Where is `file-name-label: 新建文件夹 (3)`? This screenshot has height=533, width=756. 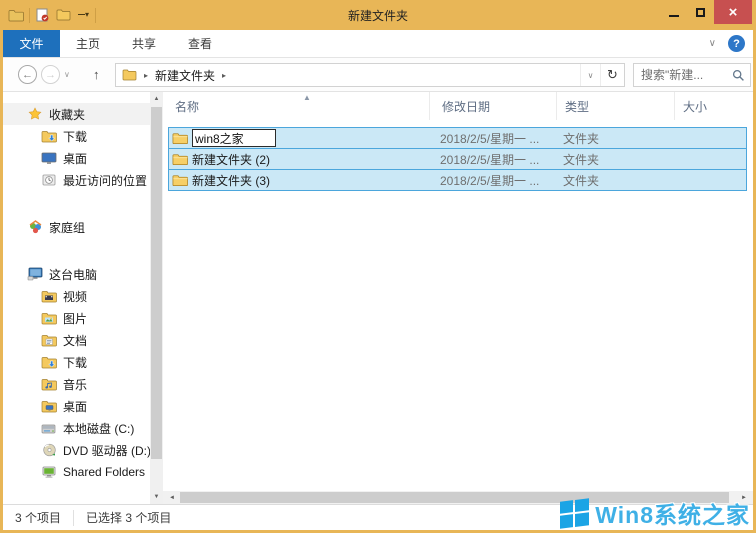 file-name-label: 新建文件夹 (3) is located at coordinates (231, 180).